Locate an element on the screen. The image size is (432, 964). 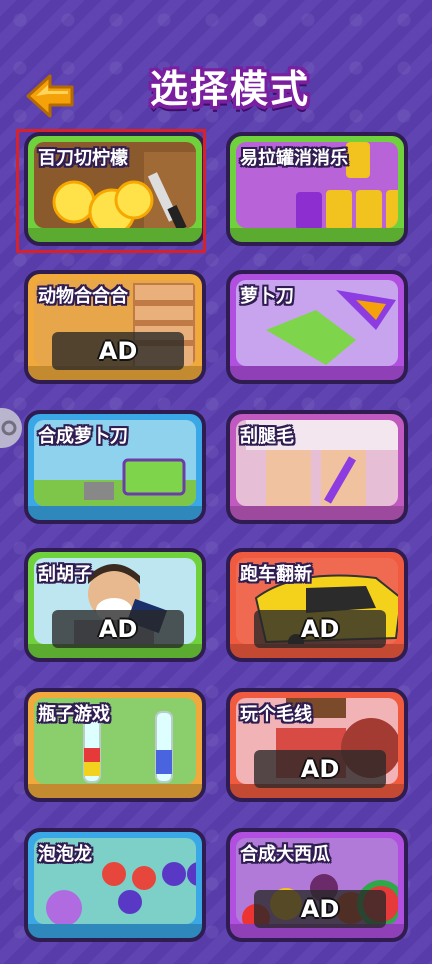
arrow-left-icon is located at coordinates (50, 96).